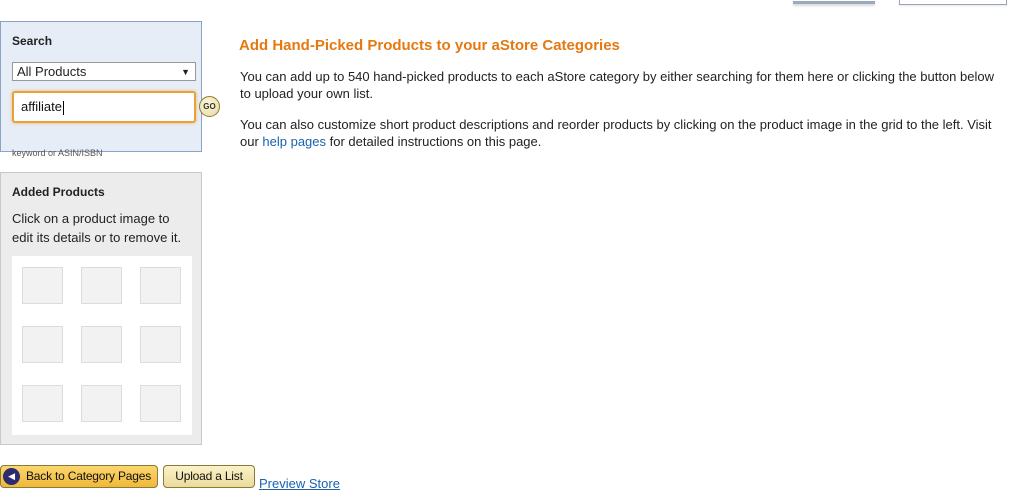 The width and height of the screenshot is (1022, 502). What do you see at coordinates (57, 153) in the screenshot?
I see `search-hint: keyword or ASIN/ISBN` at bounding box center [57, 153].